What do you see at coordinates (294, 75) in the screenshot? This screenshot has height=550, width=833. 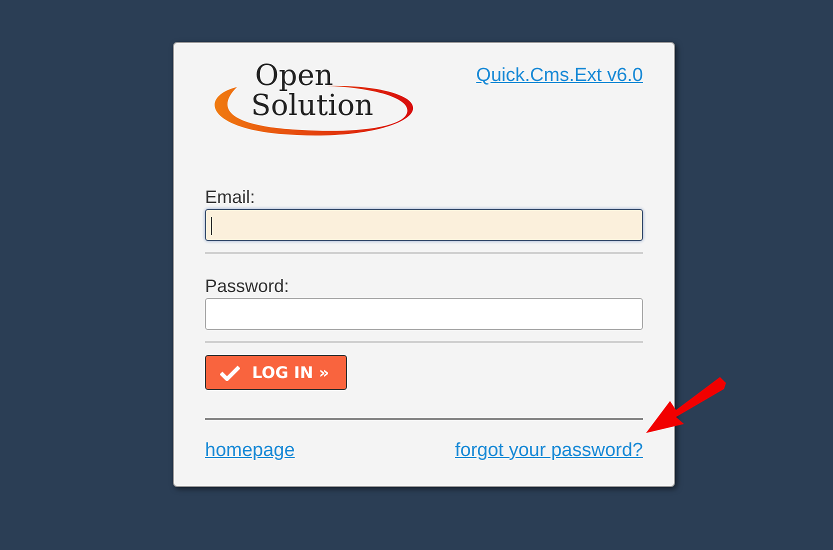 I see `logo-text: Open` at bounding box center [294, 75].